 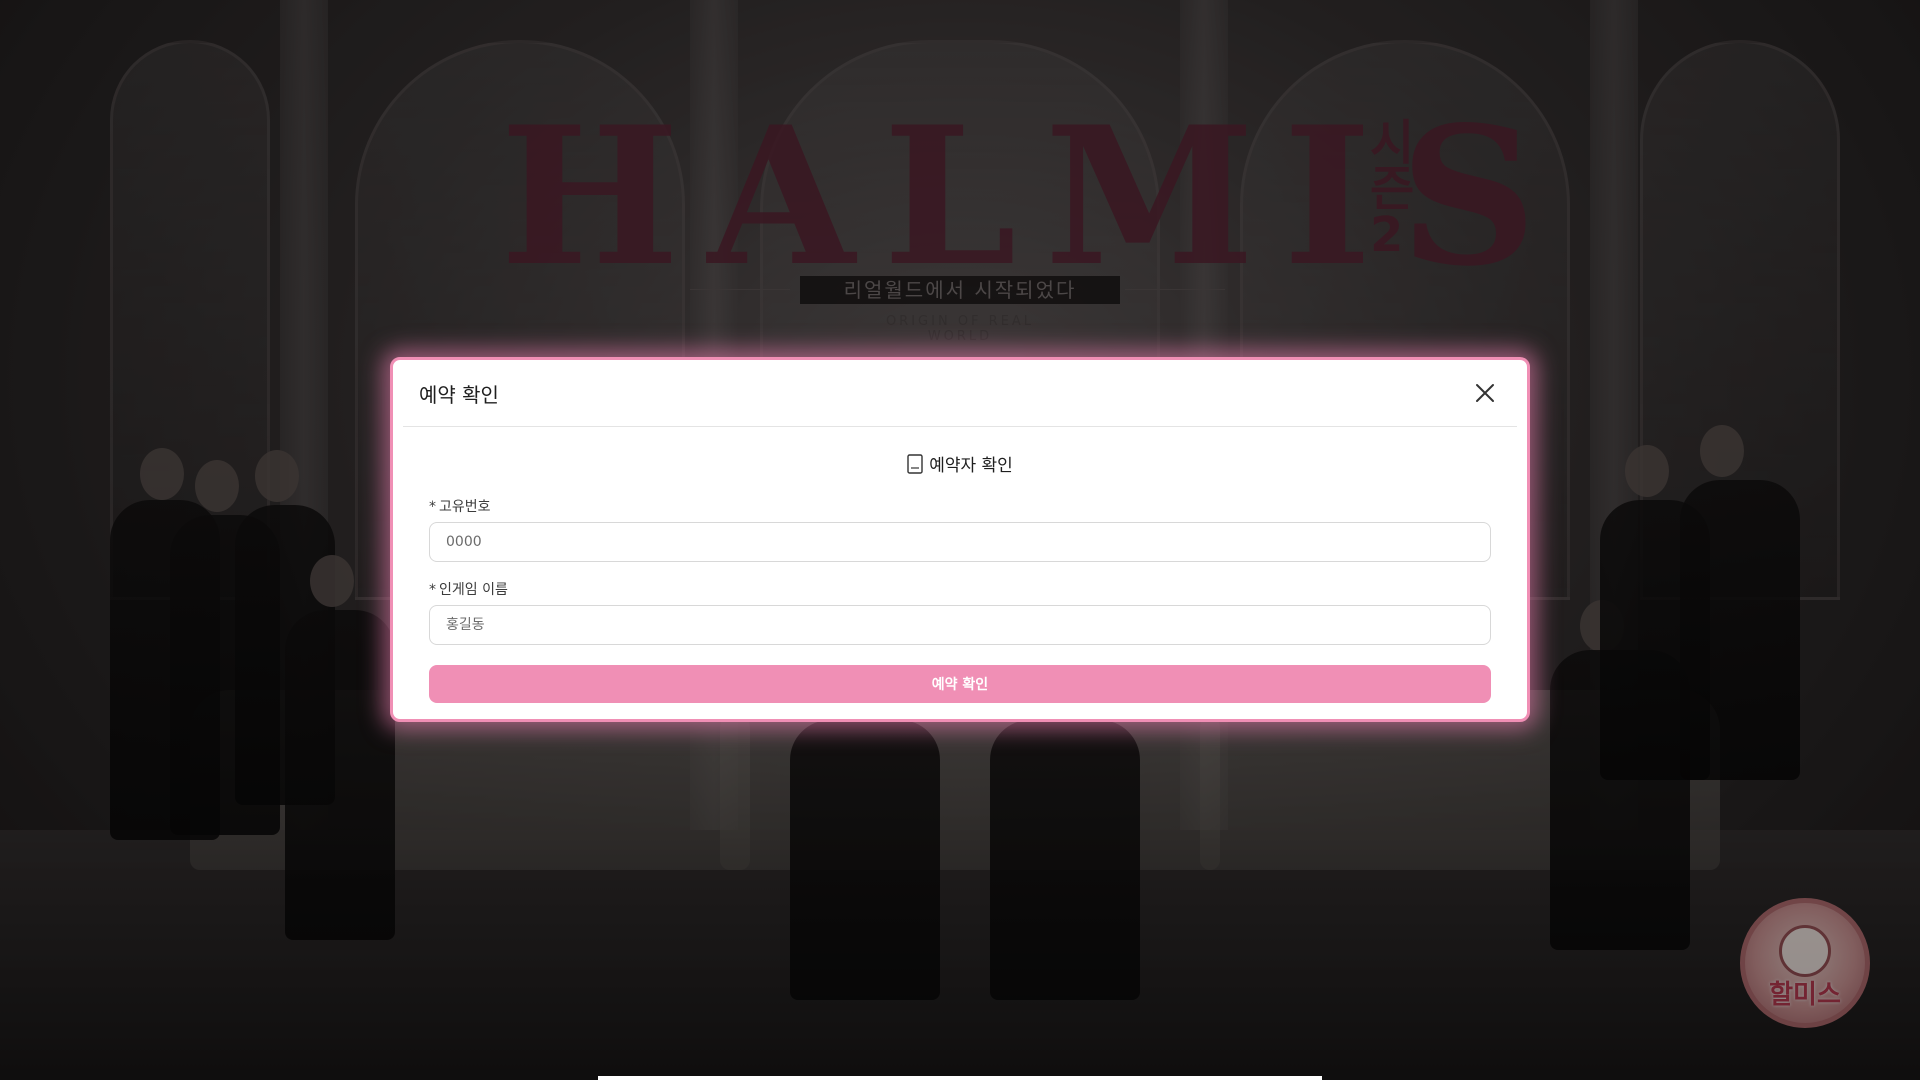 What do you see at coordinates (960, 1078) in the screenshot?
I see `bottom-edge-bar` at bounding box center [960, 1078].